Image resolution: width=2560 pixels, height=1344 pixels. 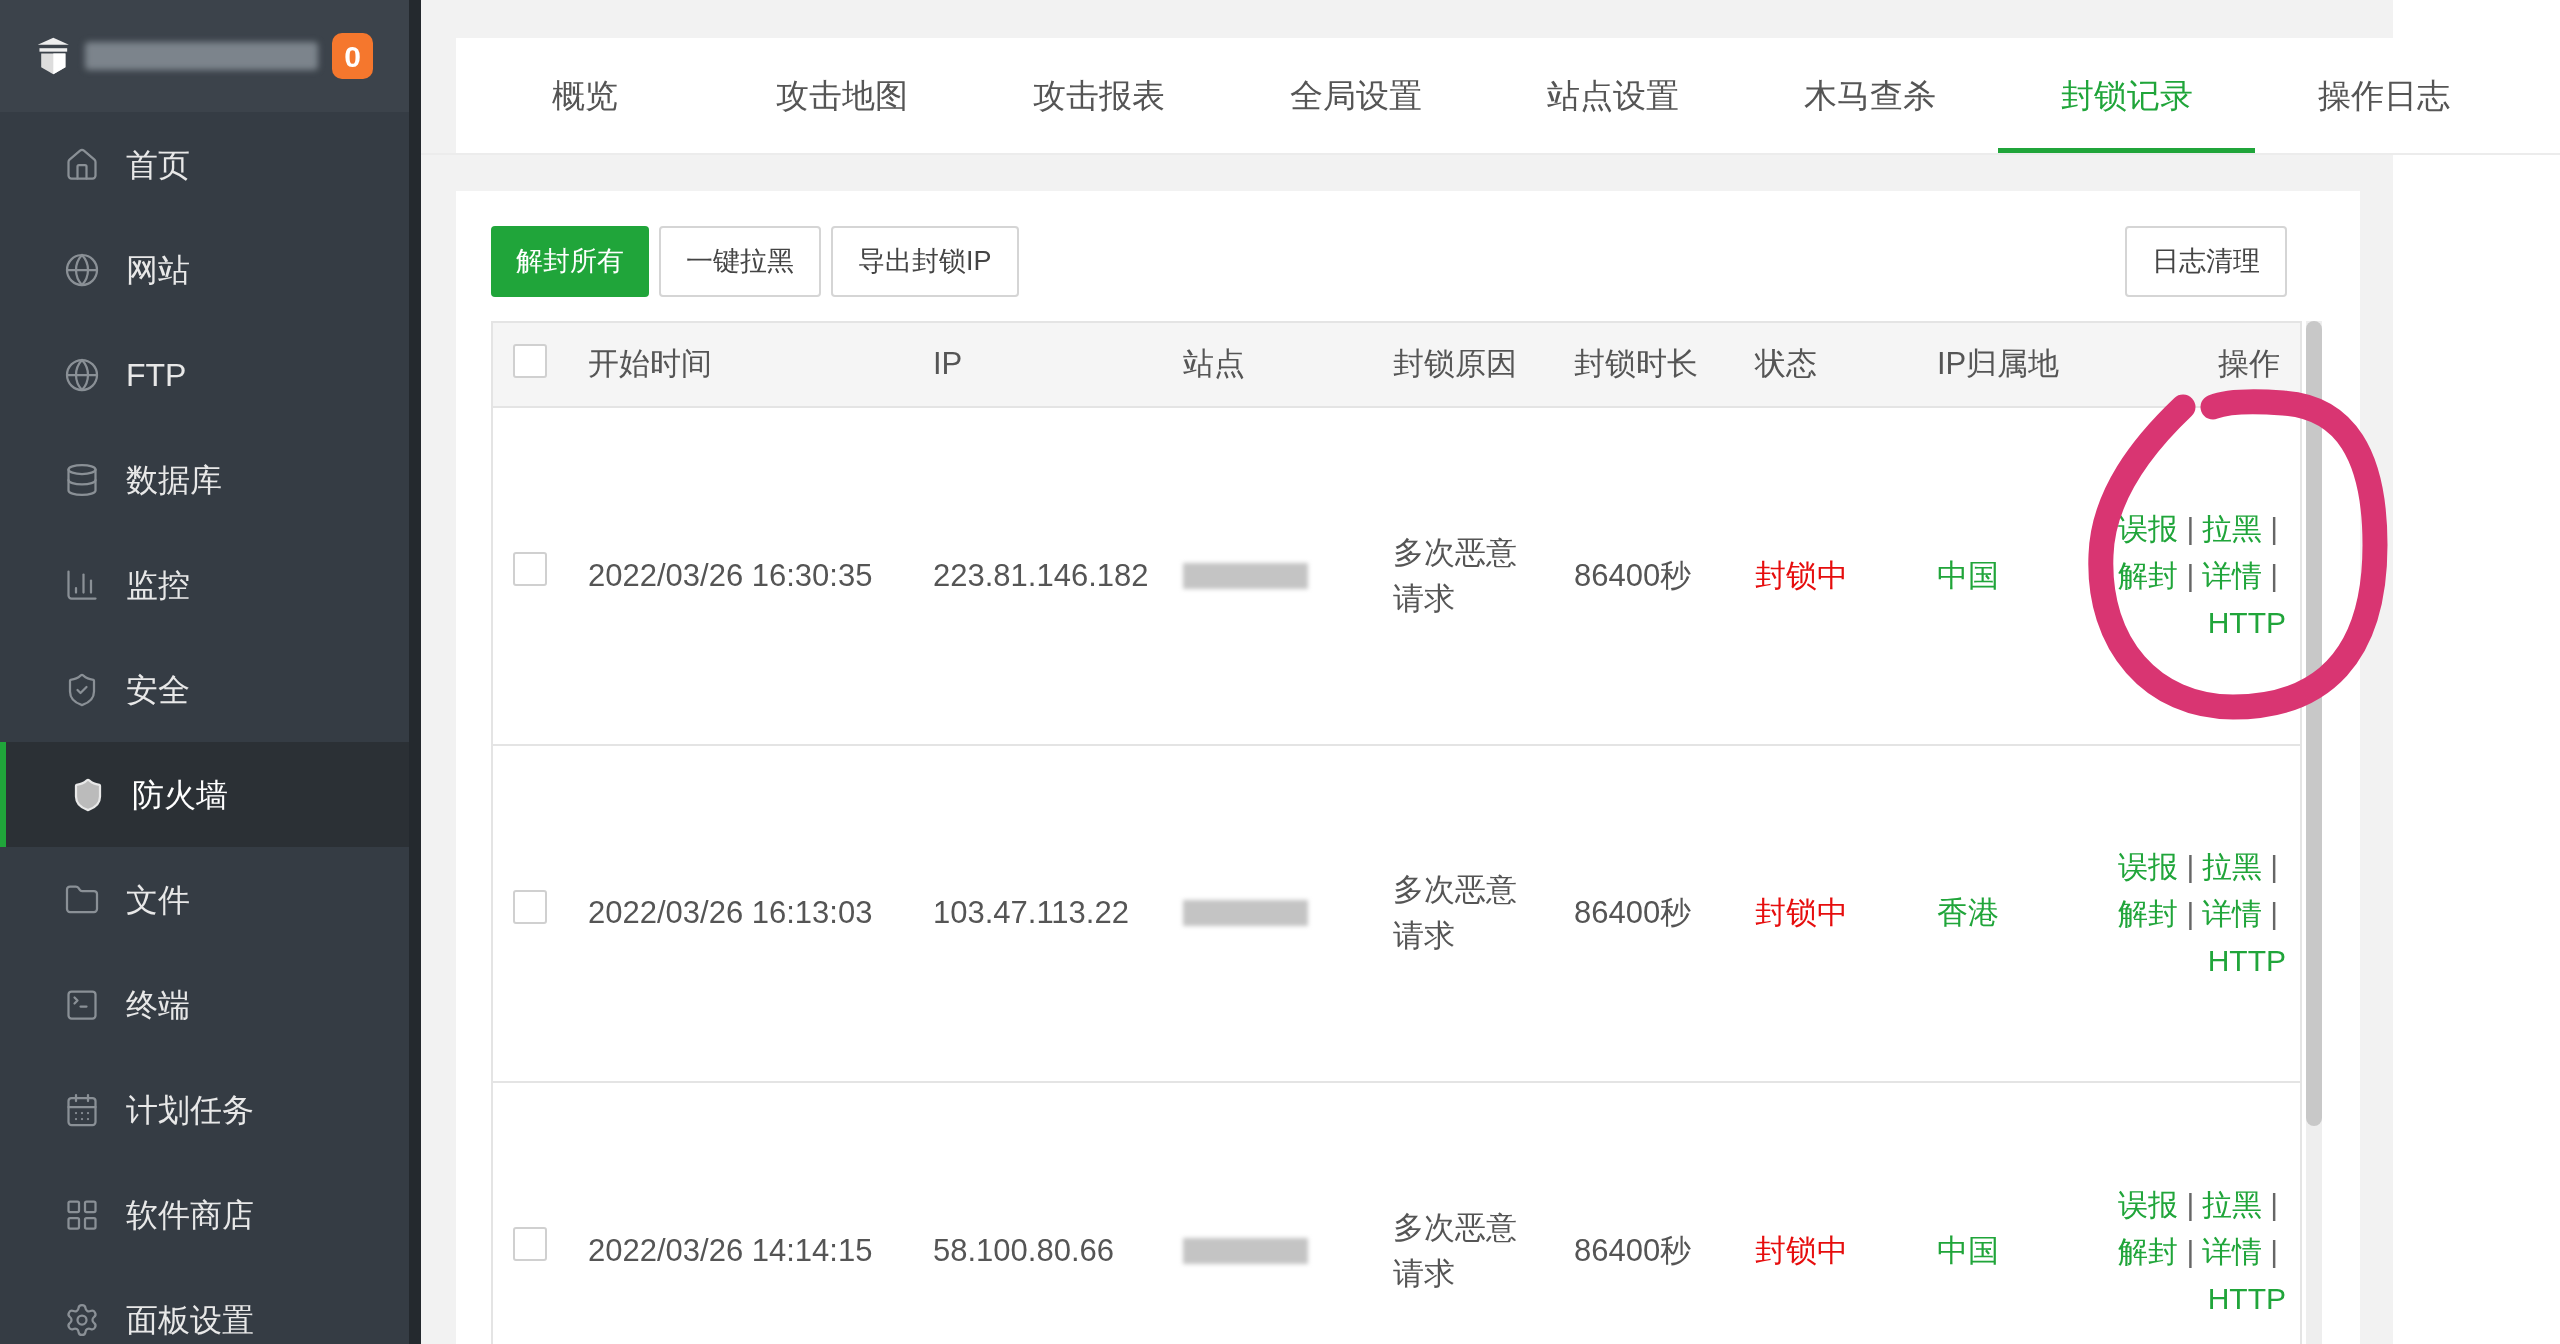 I want to click on column-header: 状态, so click(x=1786, y=364).